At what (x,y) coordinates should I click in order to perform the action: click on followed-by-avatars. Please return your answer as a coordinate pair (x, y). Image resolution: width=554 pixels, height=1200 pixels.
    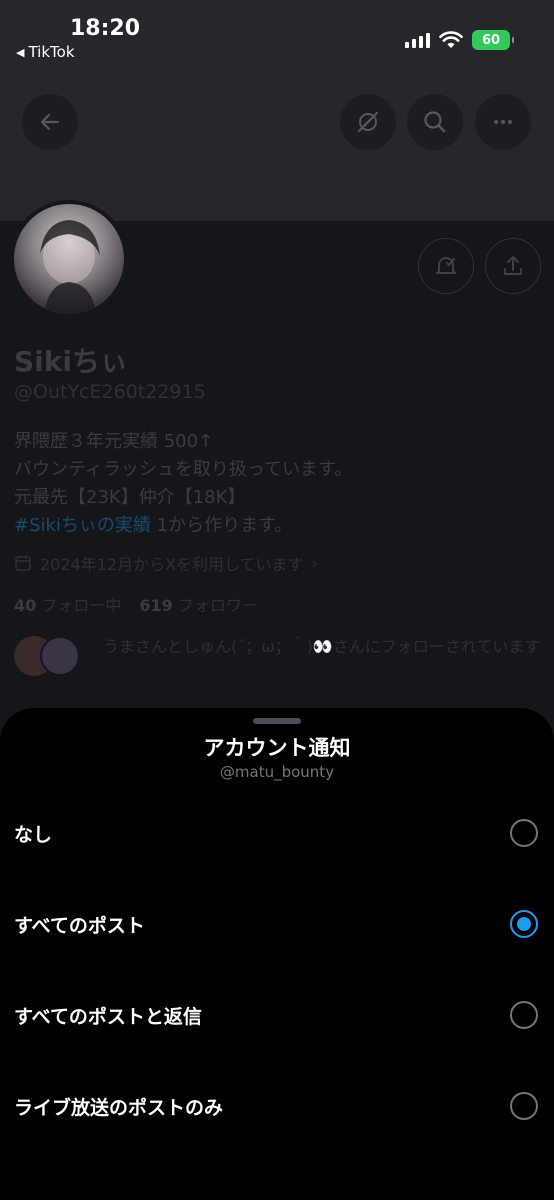
    Looking at the image, I should click on (47, 656).